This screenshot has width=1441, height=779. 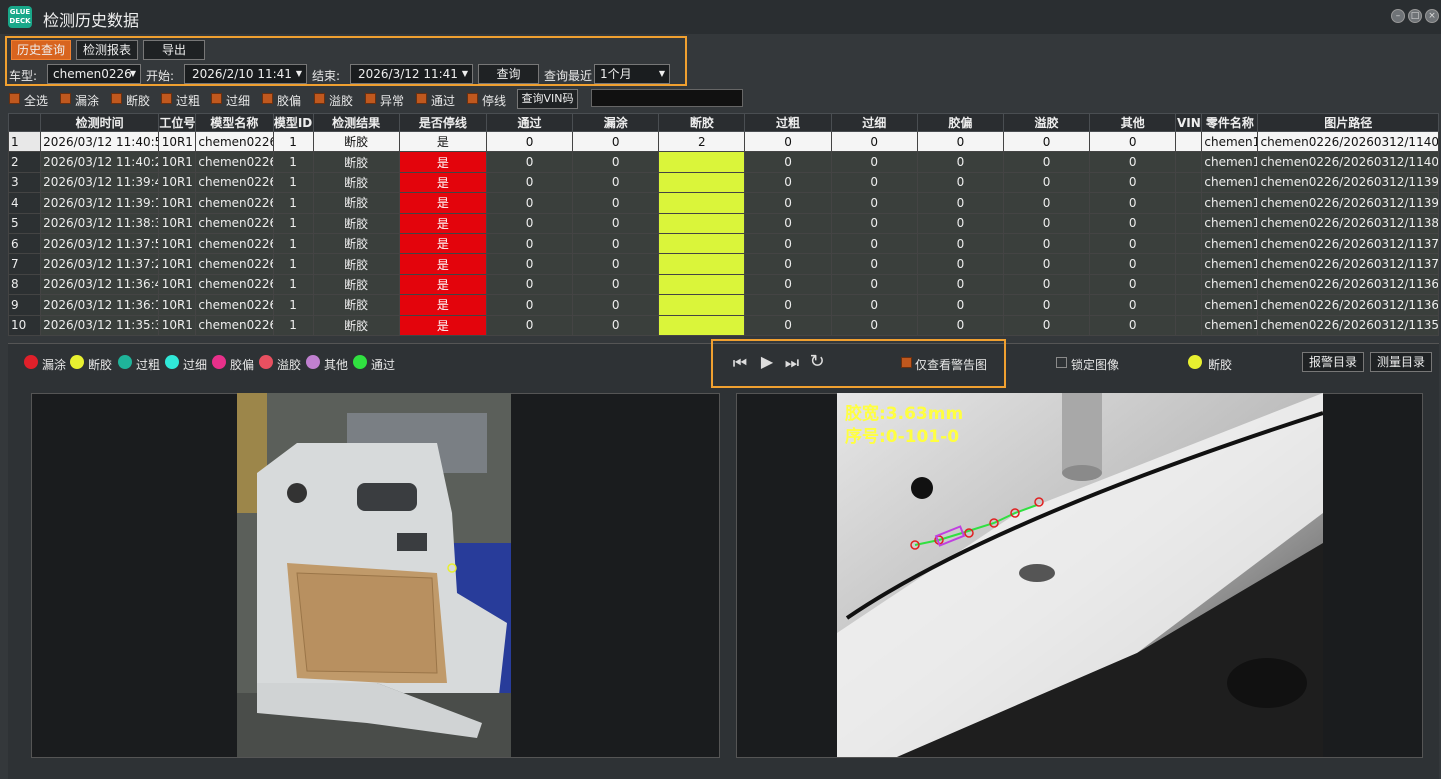 What do you see at coordinates (374, 575) in the screenshot?
I see `overview-image` at bounding box center [374, 575].